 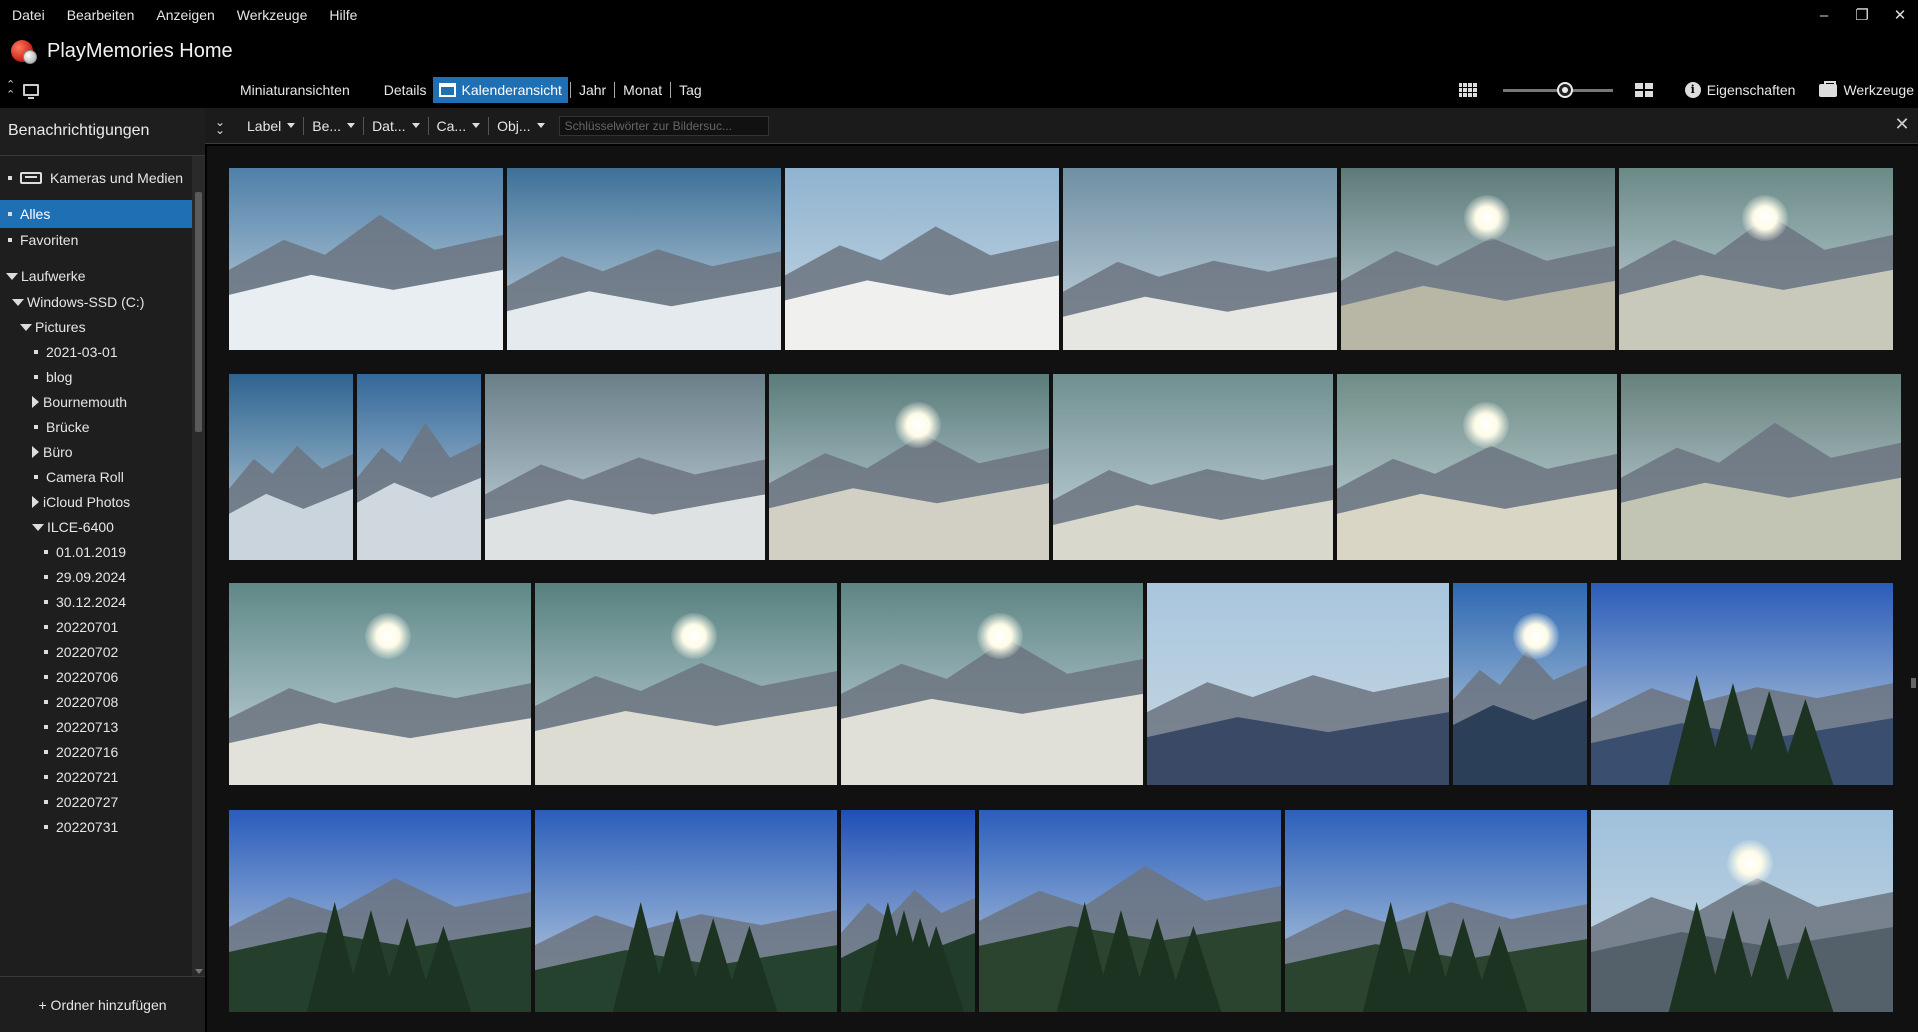 What do you see at coordinates (198, 566) in the screenshot?
I see `sidebar-scrollbar` at bounding box center [198, 566].